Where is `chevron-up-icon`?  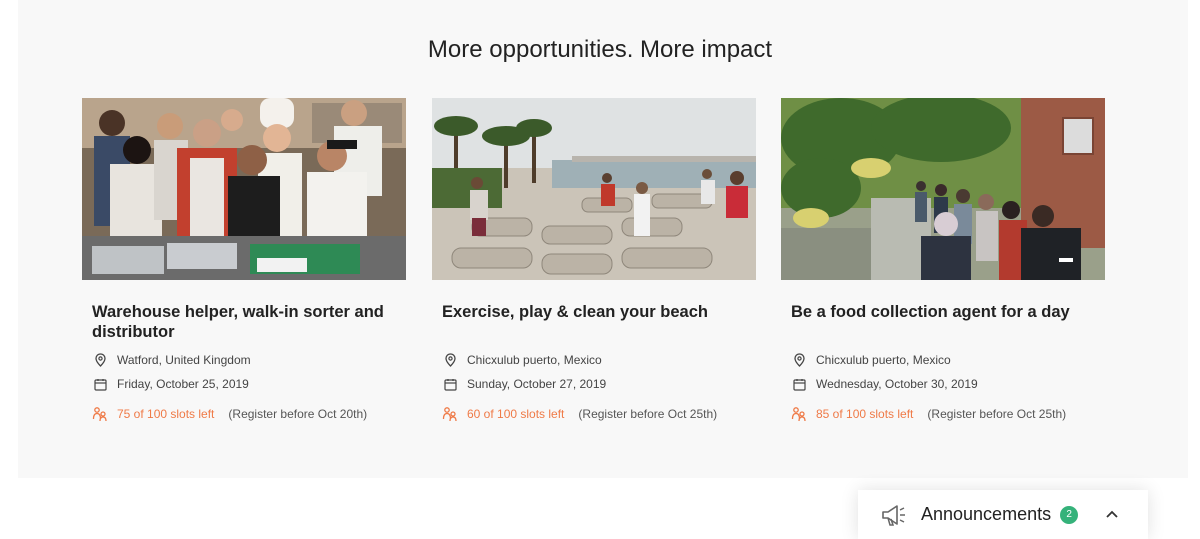
chevron-up-icon is located at coordinates (1112, 515).